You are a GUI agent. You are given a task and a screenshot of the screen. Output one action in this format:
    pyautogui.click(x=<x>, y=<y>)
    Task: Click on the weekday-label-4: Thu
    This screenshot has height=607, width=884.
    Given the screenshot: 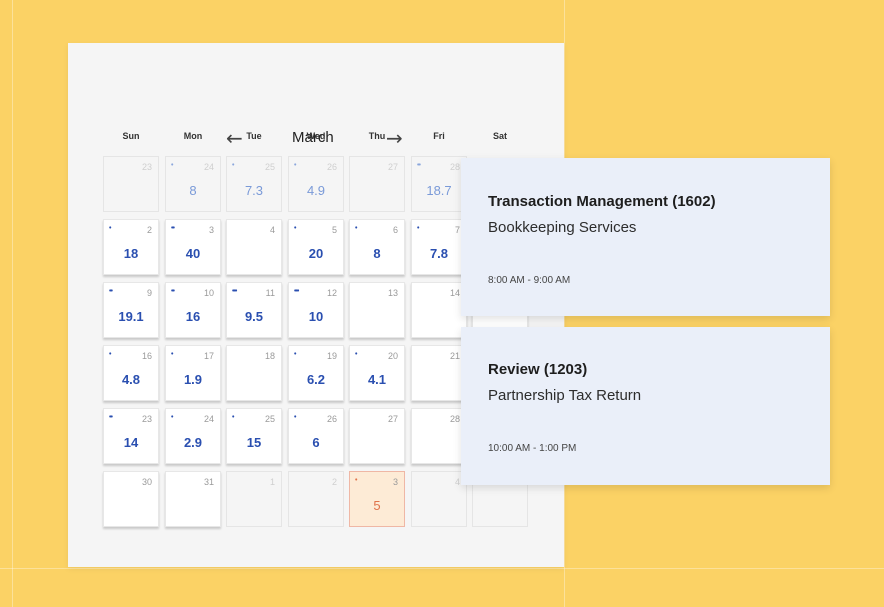 What is the action you would take?
    pyautogui.click(x=377, y=136)
    